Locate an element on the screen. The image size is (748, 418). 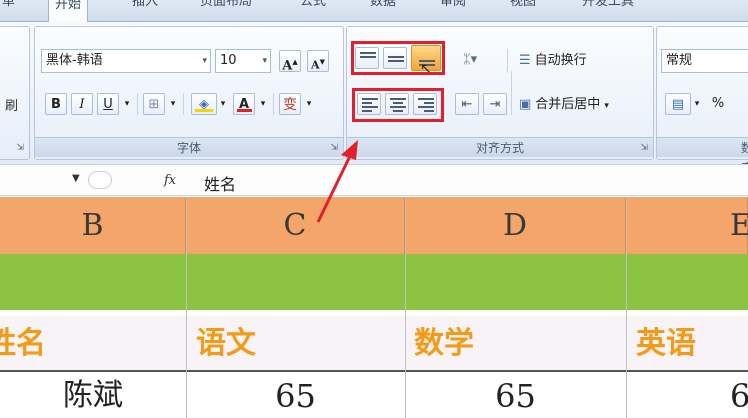
annotation-arrow is located at coordinates (337, 181).